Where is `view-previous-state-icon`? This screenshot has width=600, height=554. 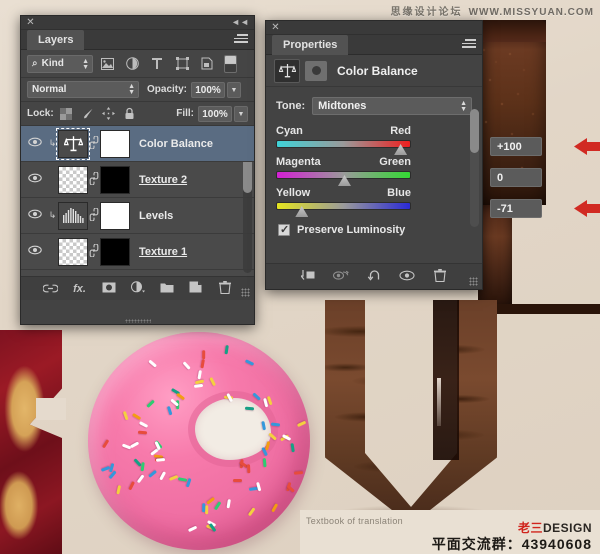
view-previous-state-icon is located at coordinates (340, 277).